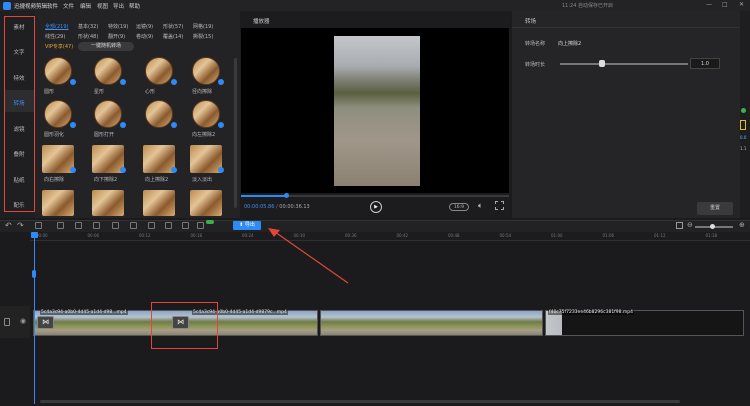  What do you see at coordinates (308, 256) in the screenshot?
I see `annotation-arrow` at bounding box center [308, 256].